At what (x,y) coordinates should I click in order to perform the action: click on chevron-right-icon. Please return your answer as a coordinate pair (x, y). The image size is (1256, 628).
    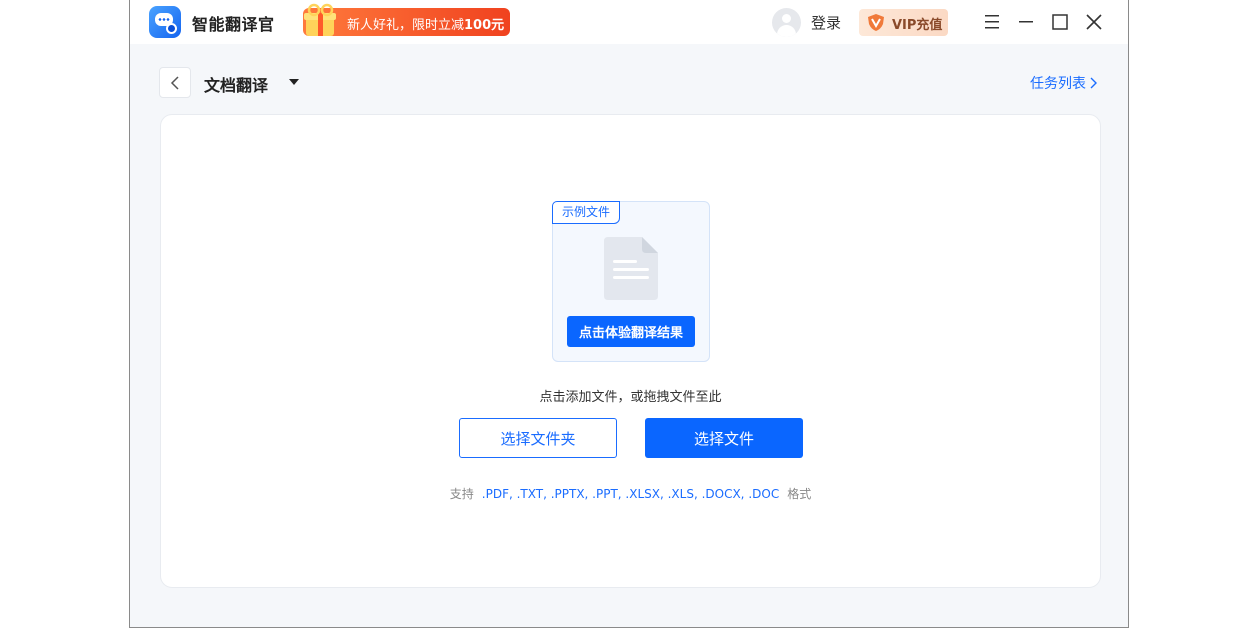
    Looking at the image, I should click on (1093, 83).